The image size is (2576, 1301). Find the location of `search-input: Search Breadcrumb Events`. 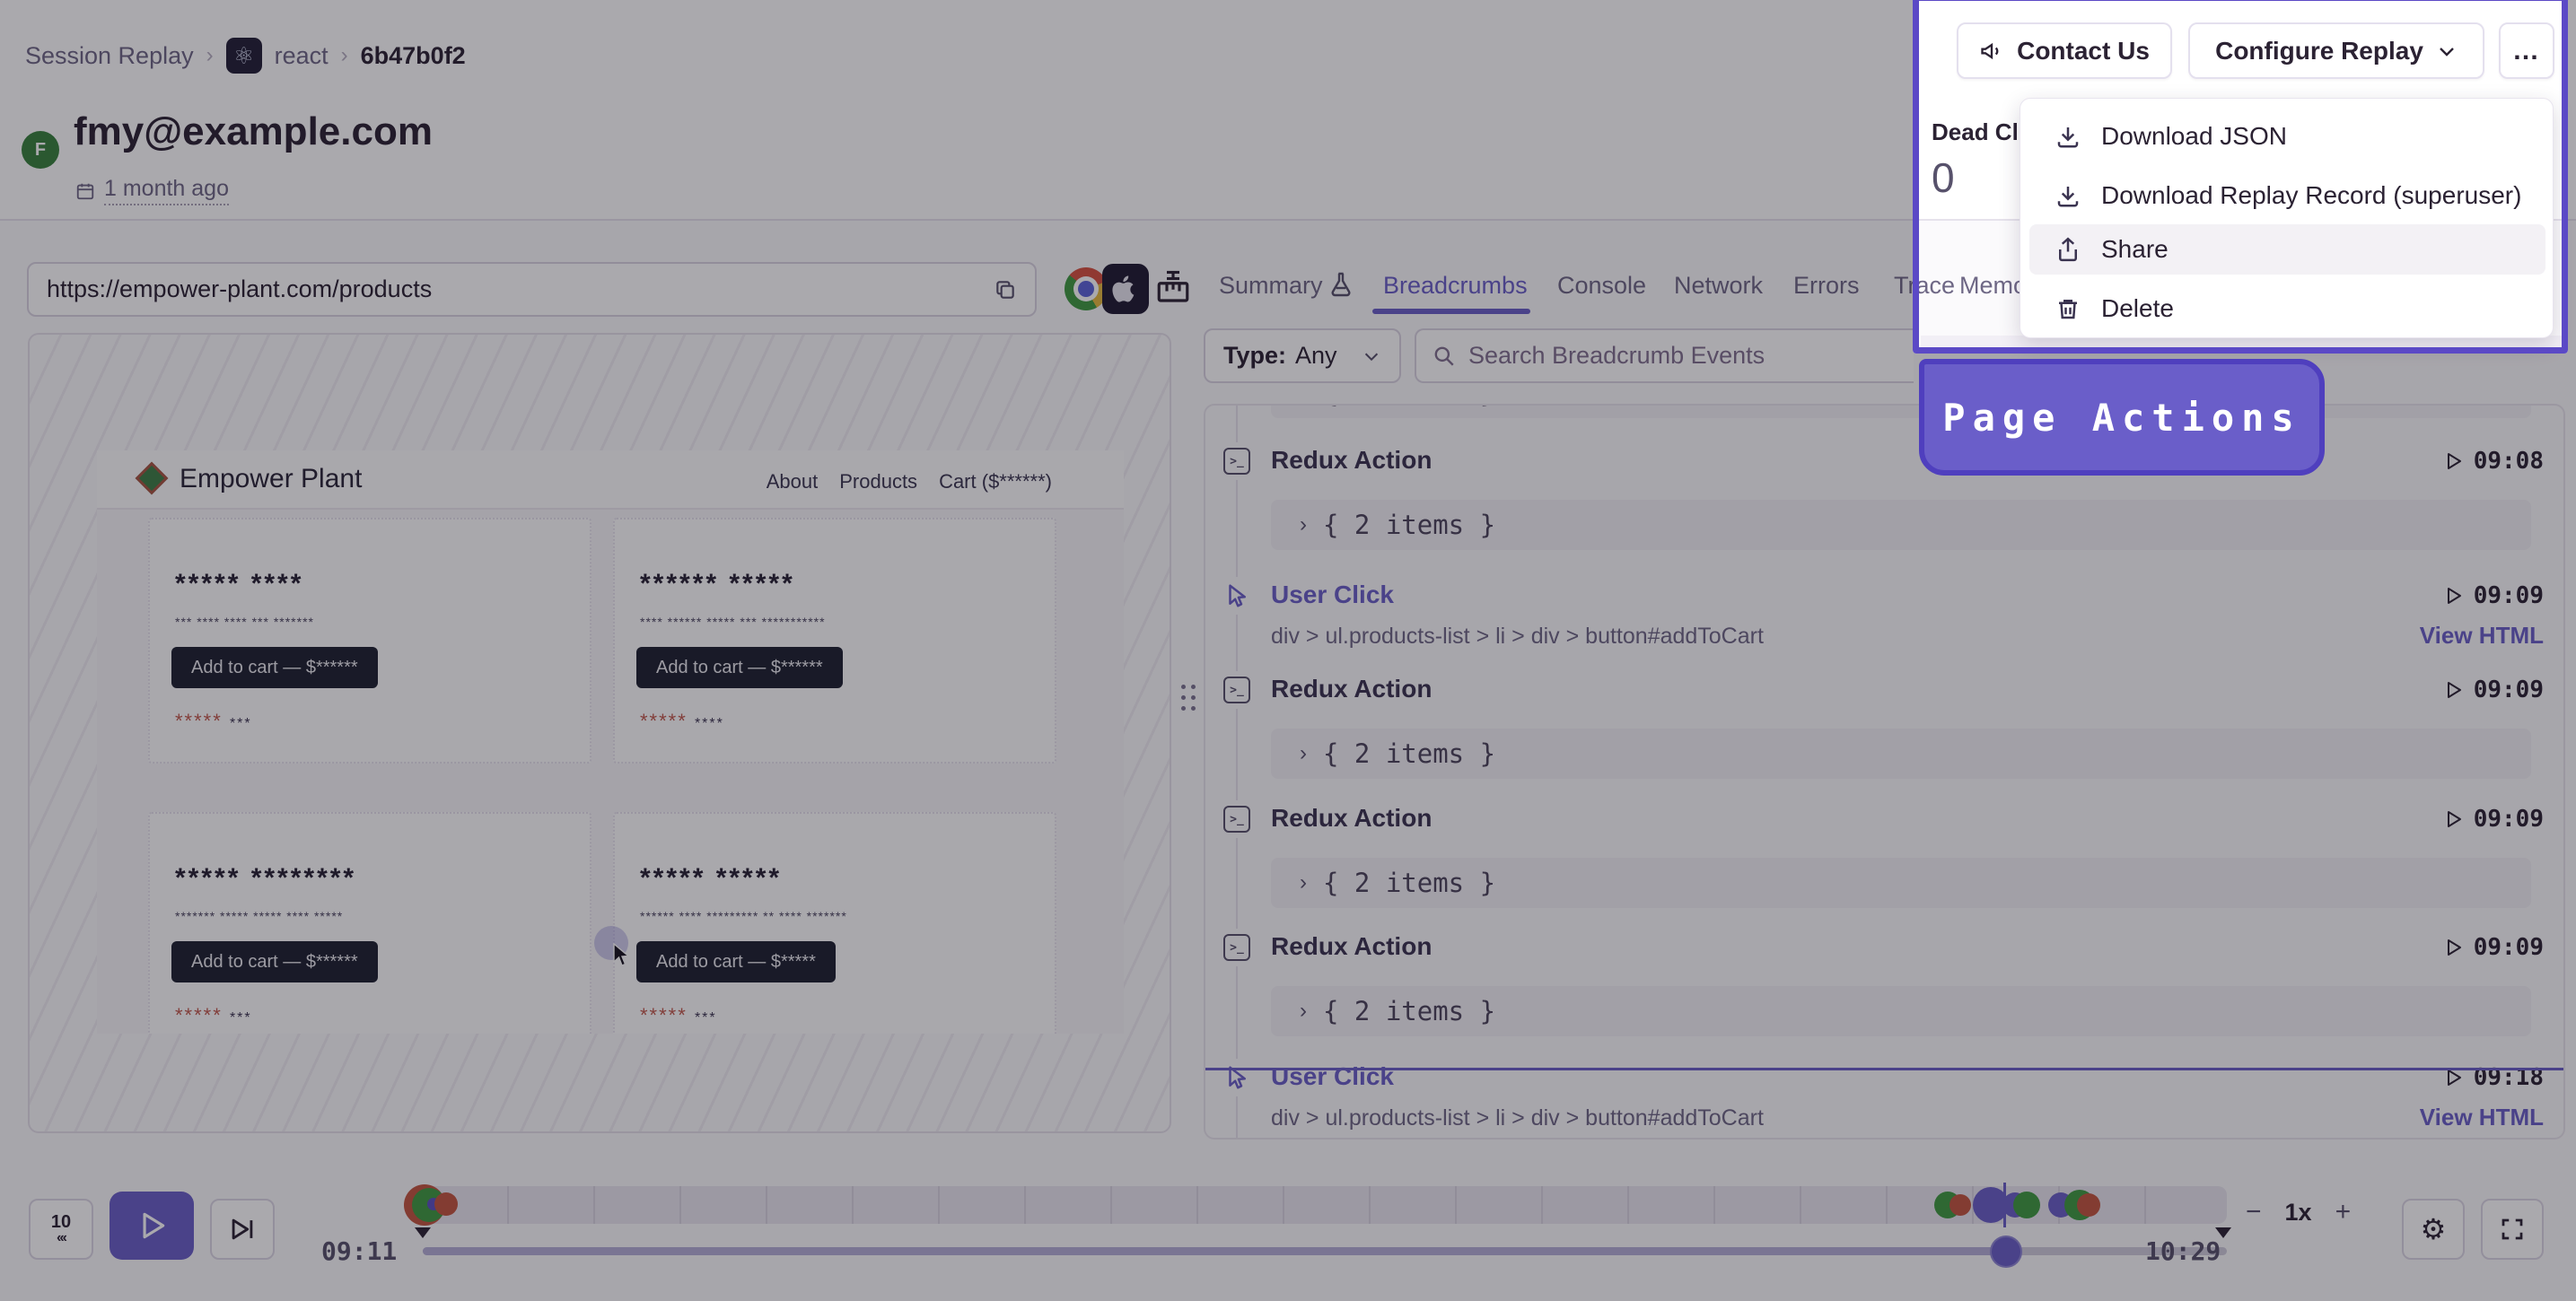

search-input: Search Breadcrumb Events is located at coordinates (1664, 355).